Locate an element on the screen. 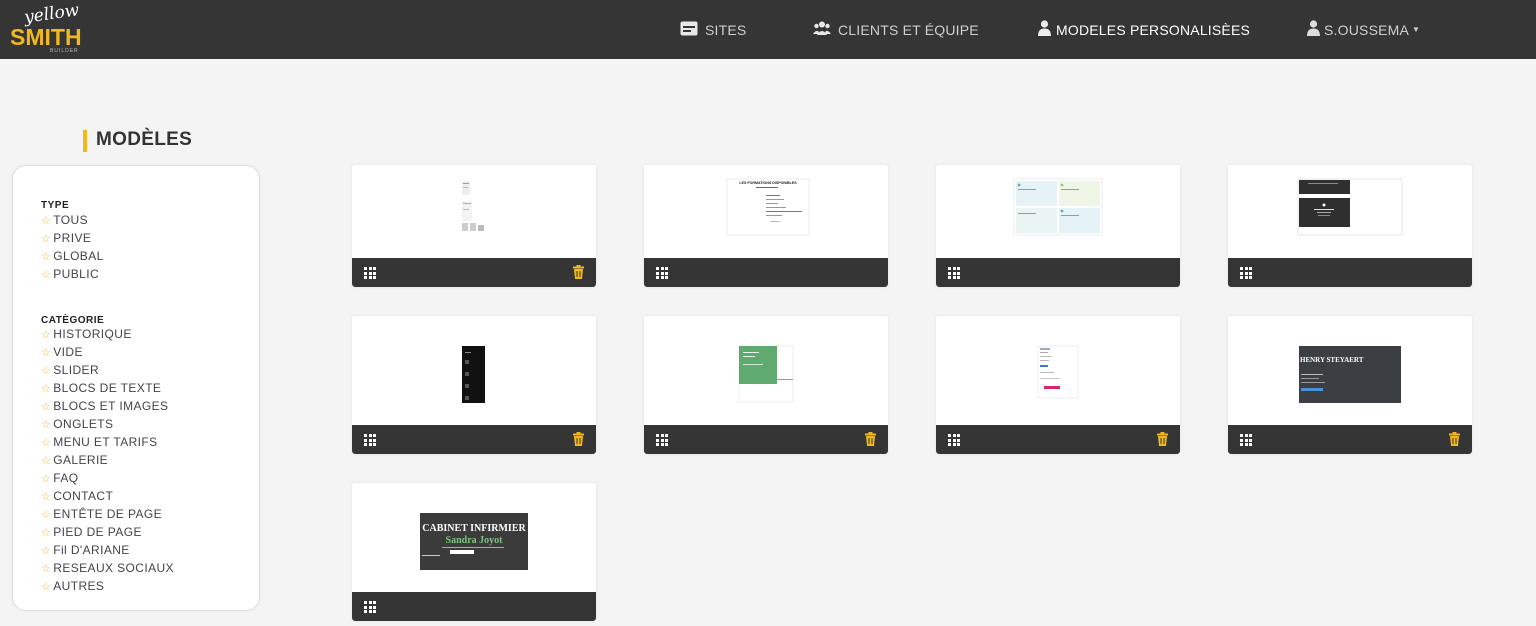 The image size is (1536, 626). filter-type-prive: ☆ PRIVE is located at coordinates (66, 238).